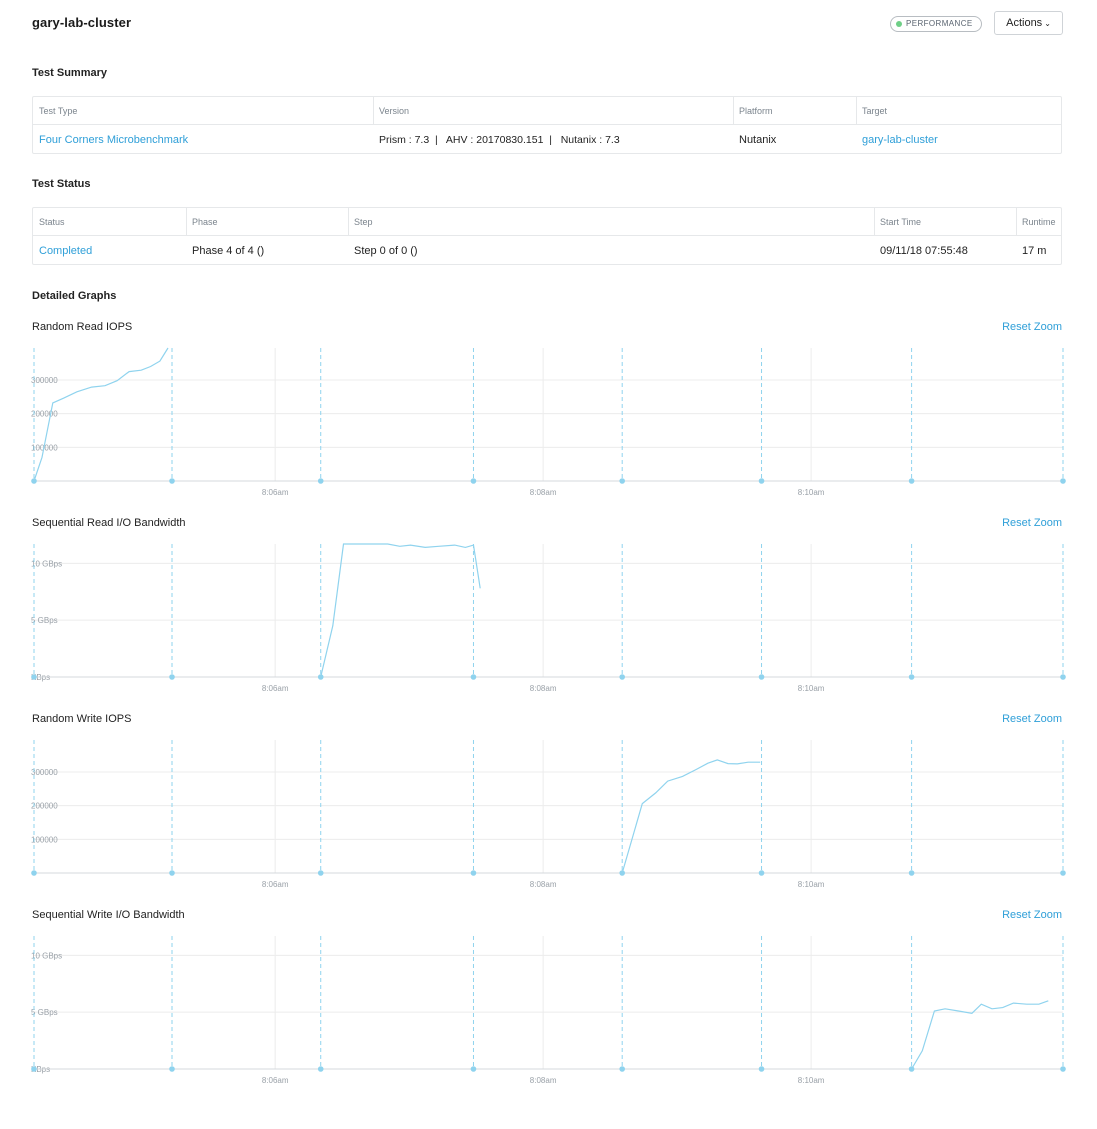 This screenshot has height=1129, width=1097. What do you see at coordinates (875, 111) in the screenshot?
I see `col-target: Target` at bounding box center [875, 111].